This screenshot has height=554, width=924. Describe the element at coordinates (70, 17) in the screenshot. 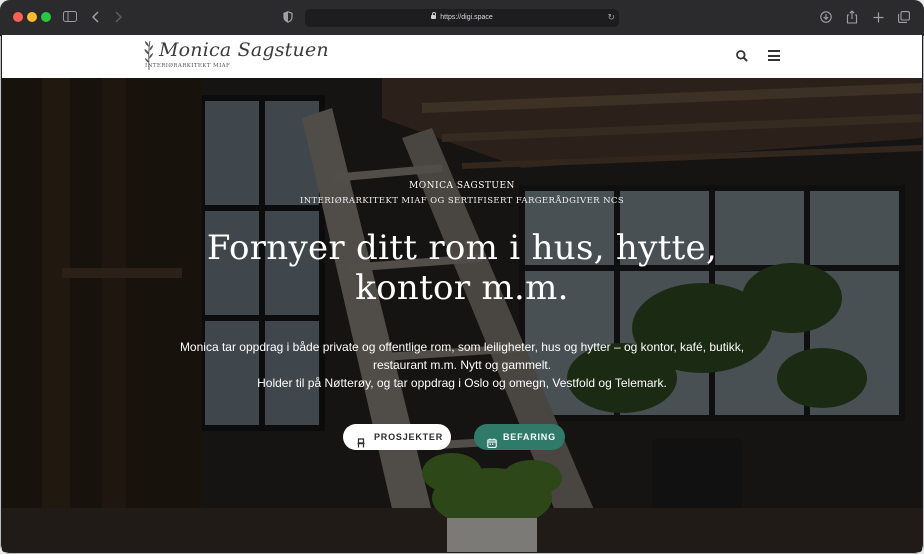

I see `sidebar-icon` at that location.